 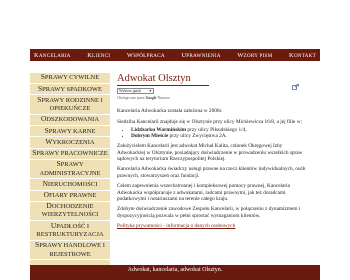 I want to click on sidebar-item-sprawy-rodzinne: Sprawy rodzinne i opiekuńcze, so click(x=70, y=105).